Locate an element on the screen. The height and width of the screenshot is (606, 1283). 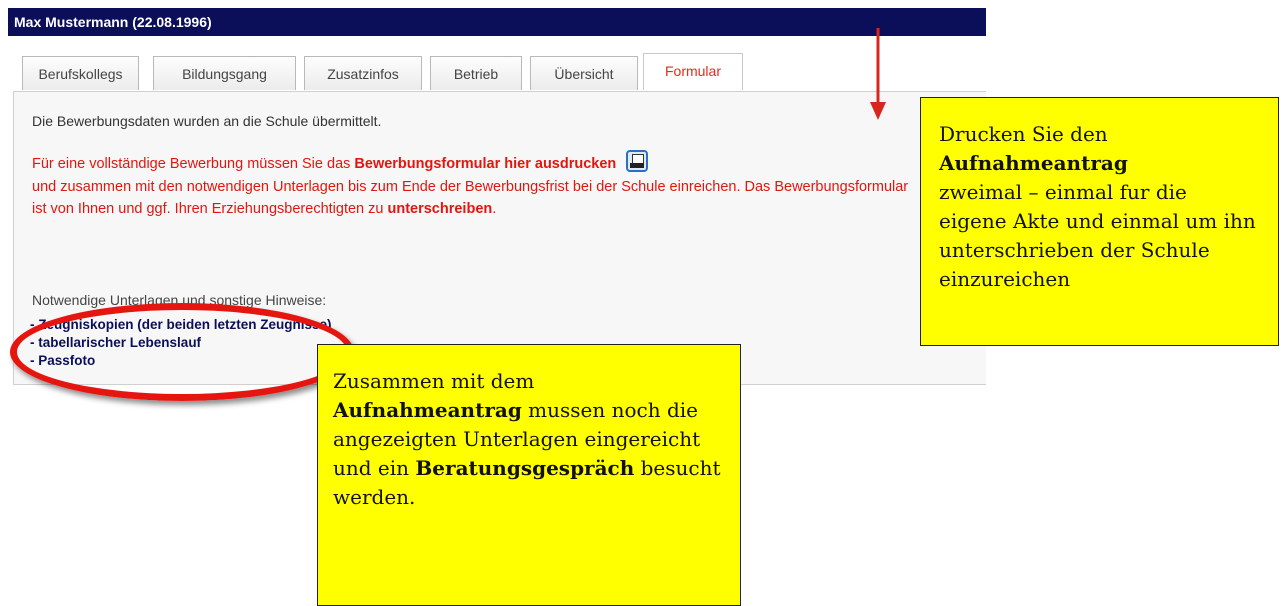
document-item: - Passfoto is located at coordinates (63, 360).